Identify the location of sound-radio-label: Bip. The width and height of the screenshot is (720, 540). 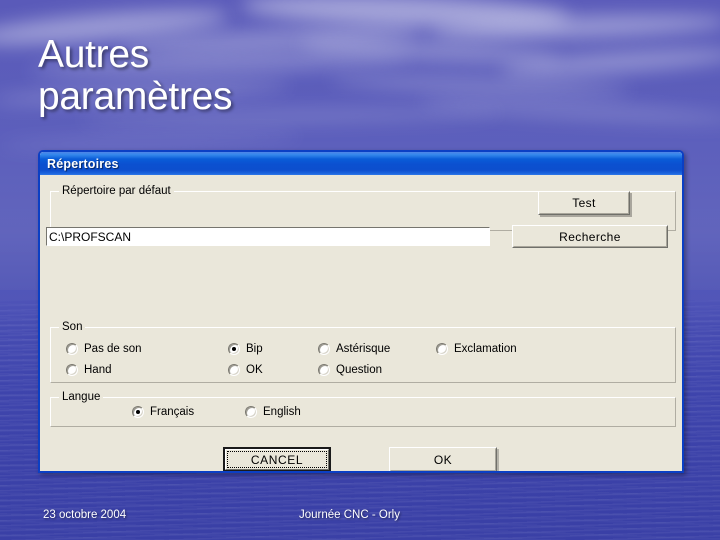
(254, 349).